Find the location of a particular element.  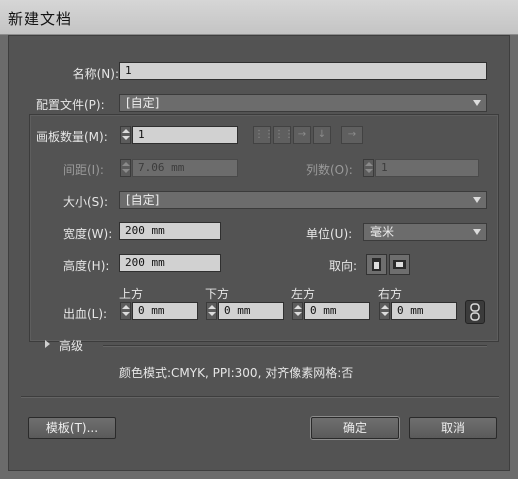

landscape-icon-glyph is located at coordinates (399, 264).